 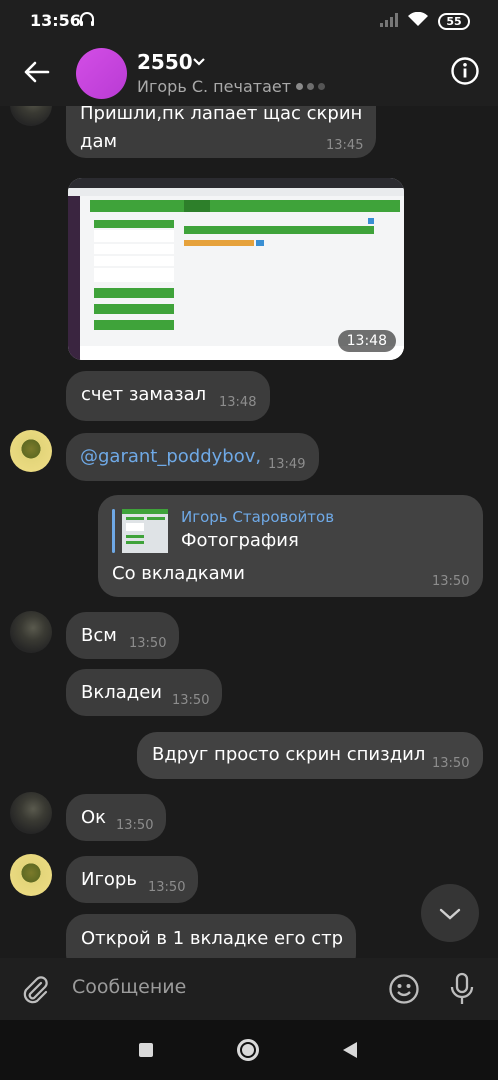 I want to click on reply-type: Фотография, so click(x=240, y=540).